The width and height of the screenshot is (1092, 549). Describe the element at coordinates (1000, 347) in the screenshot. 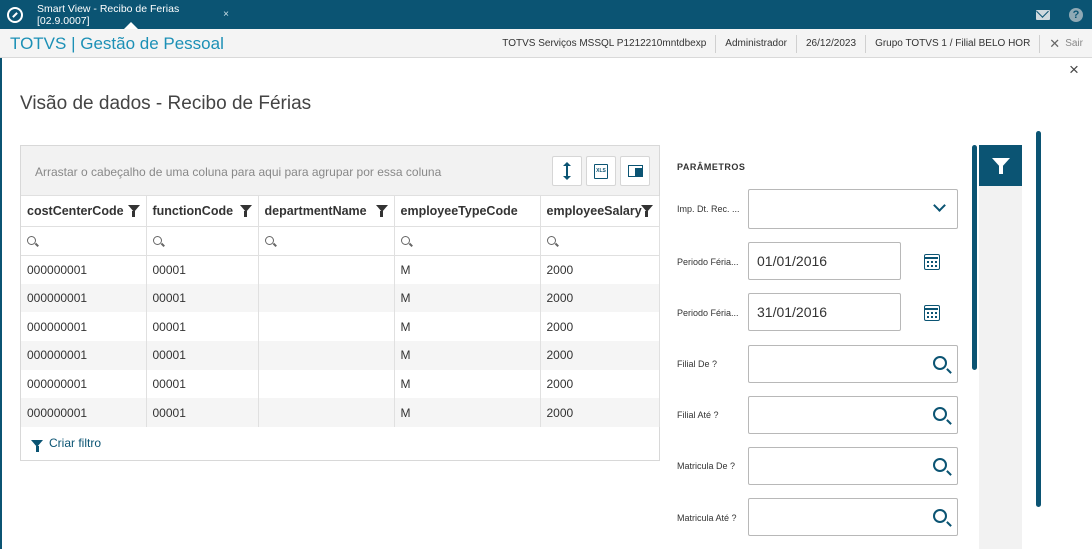

I see `filter-side-panel` at that location.